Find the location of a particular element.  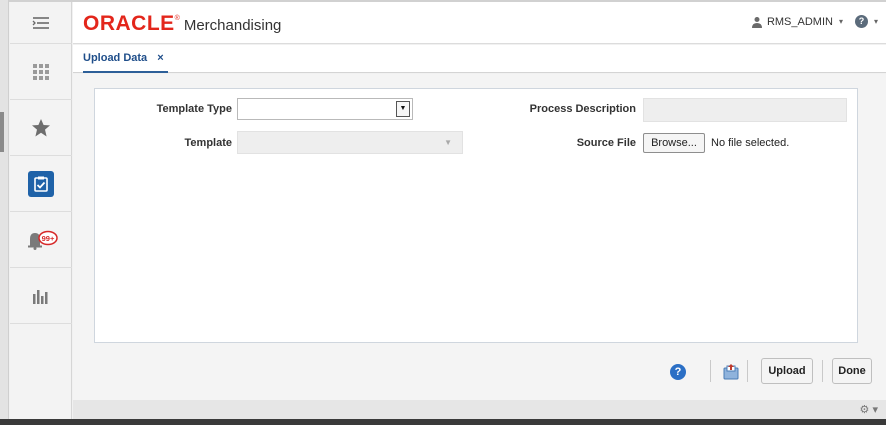

active-indicator is located at coordinates (41, 183).